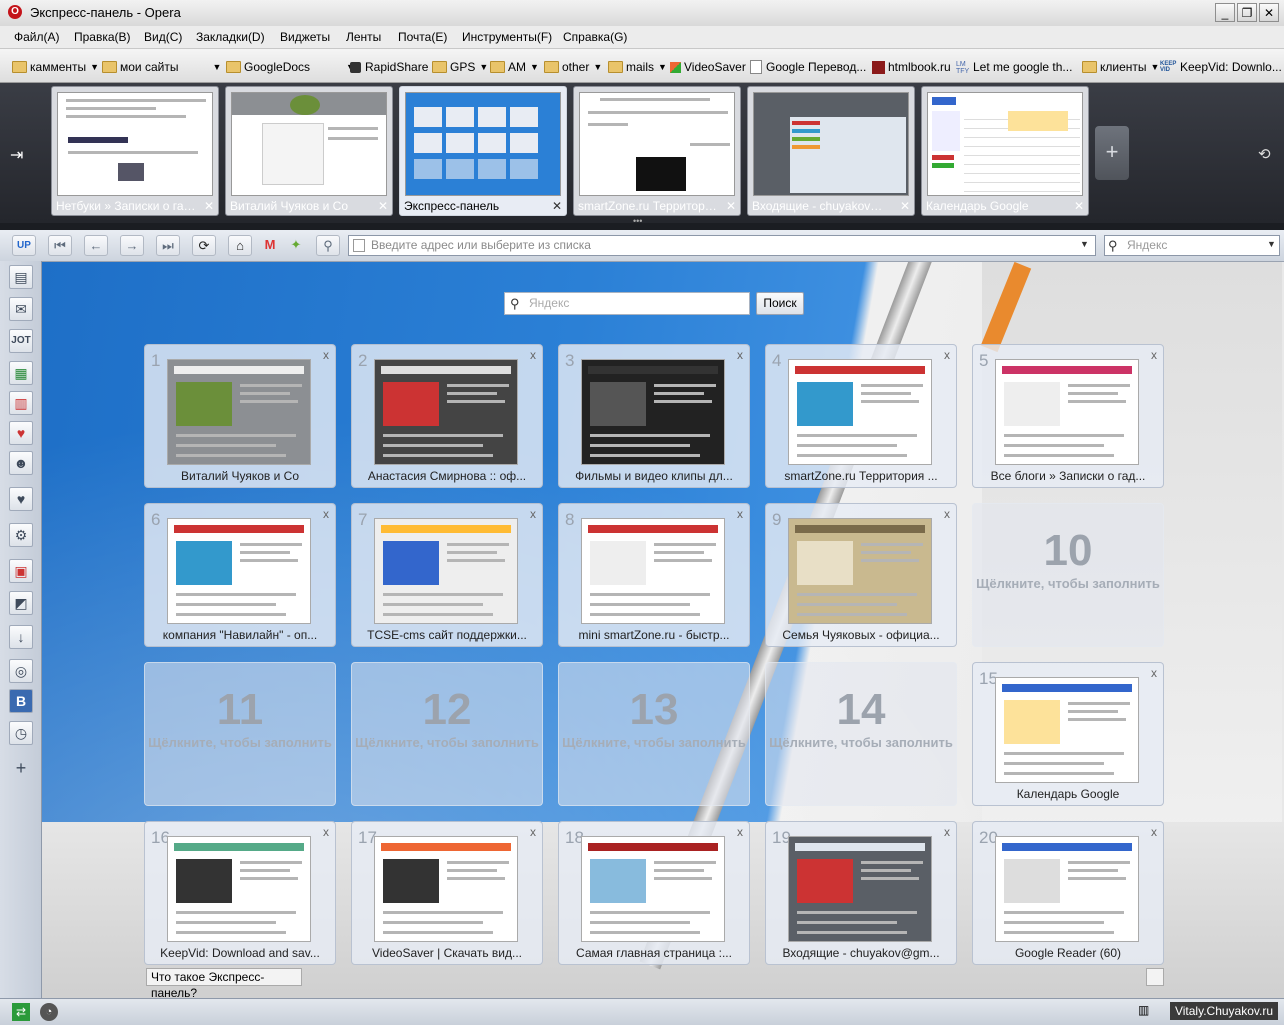 The height and width of the screenshot is (1025, 1284). Describe the element at coordinates (163, 37) in the screenshot. I see `menu-view: Вид(C)` at that location.